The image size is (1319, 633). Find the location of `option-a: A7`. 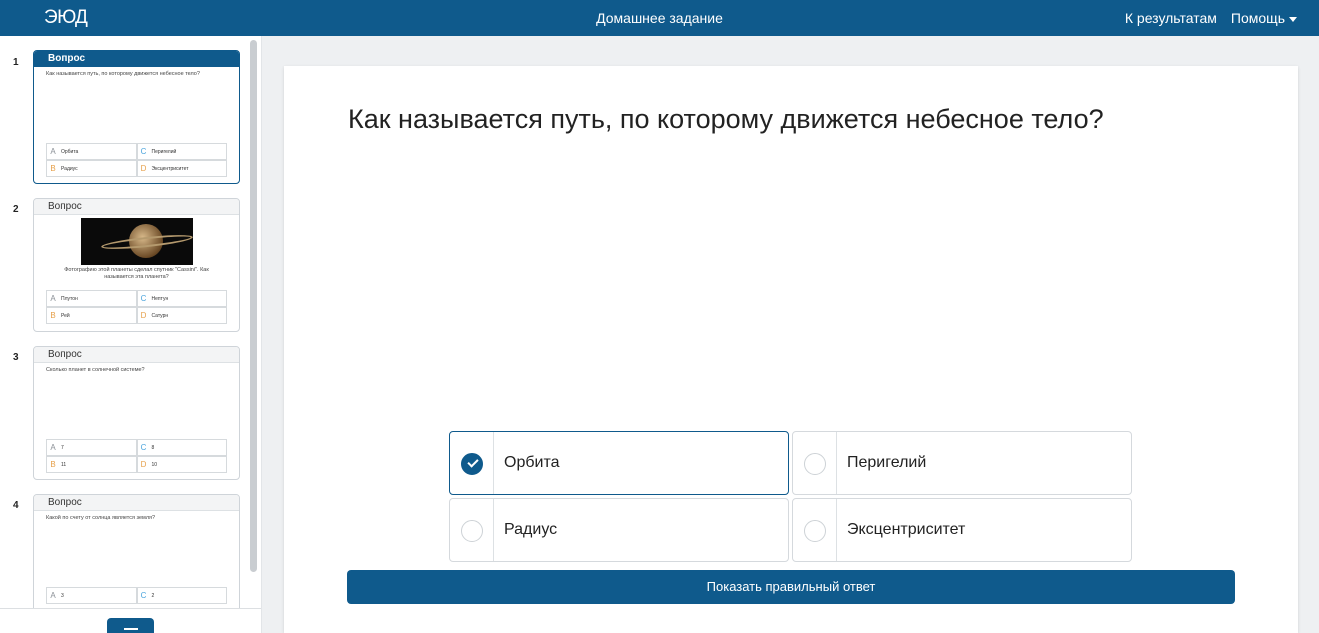

option-a: A7 is located at coordinates (91, 447).